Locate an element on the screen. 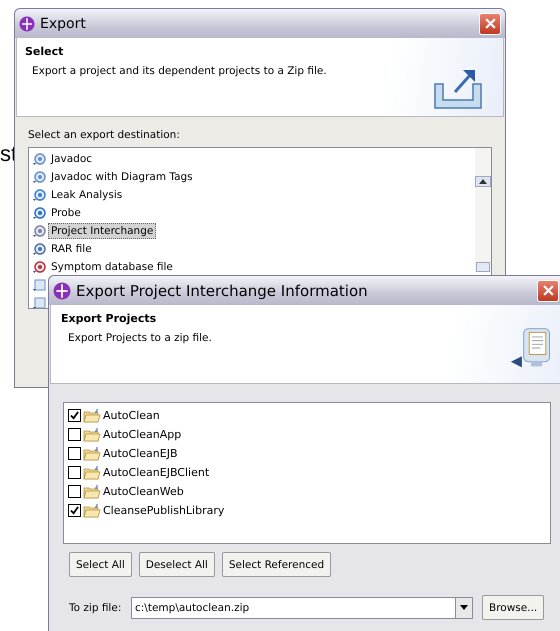 The height and width of the screenshot is (631, 560). zip-file-label: To zip file: is located at coordinates (95, 608).